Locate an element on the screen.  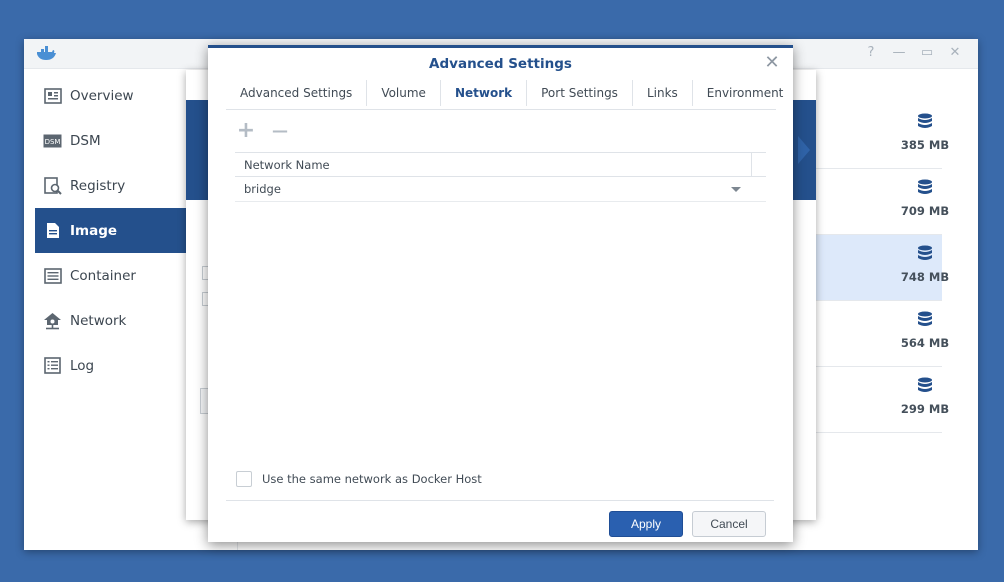
image-size: 748 MB is located at coordinates (925, 264).